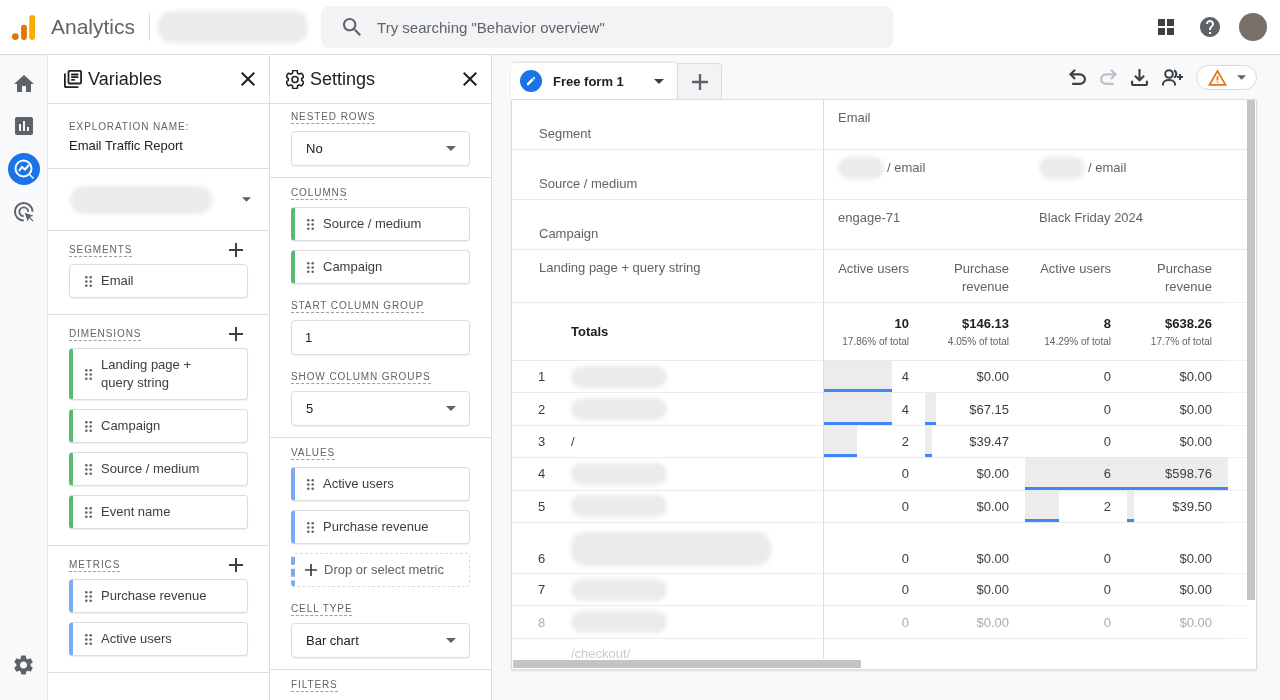 The height and width of the screenshot is (700, 1280). I want to click on warning-icon, so click(1217, 77).